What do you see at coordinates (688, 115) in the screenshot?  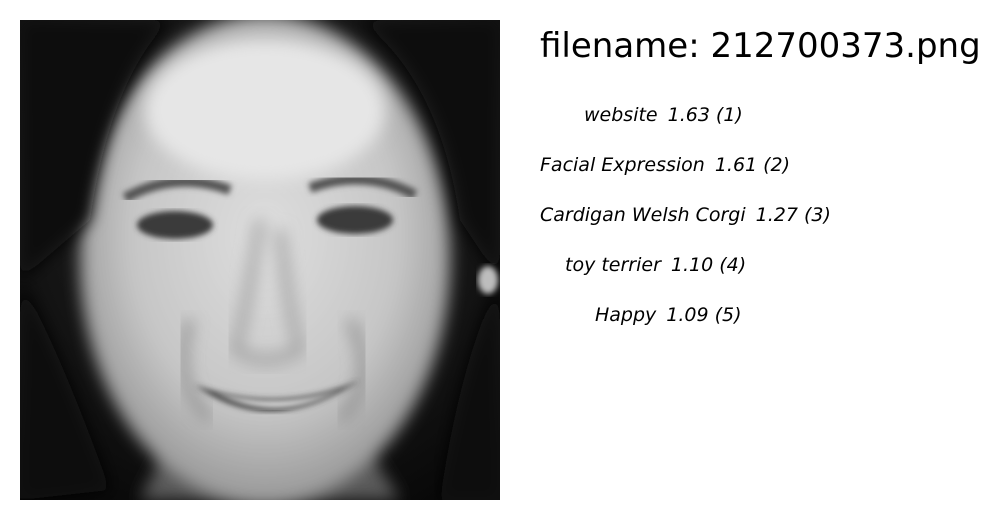 I see `prediction-score: 1.63` at bounding box center [688, 115].